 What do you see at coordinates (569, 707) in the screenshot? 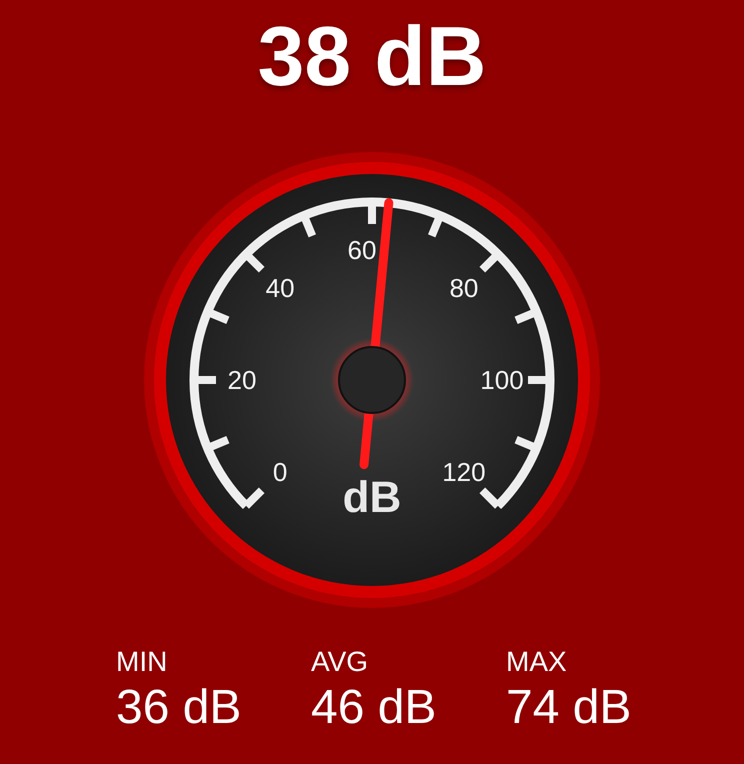
I see `stat-value: 74 dB` at bounding box center [569, 707].